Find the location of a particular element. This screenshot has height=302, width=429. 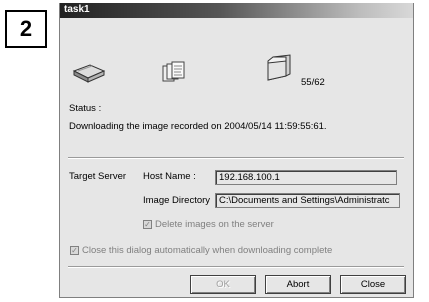

folder-icon is located at coordinates (279, 67).